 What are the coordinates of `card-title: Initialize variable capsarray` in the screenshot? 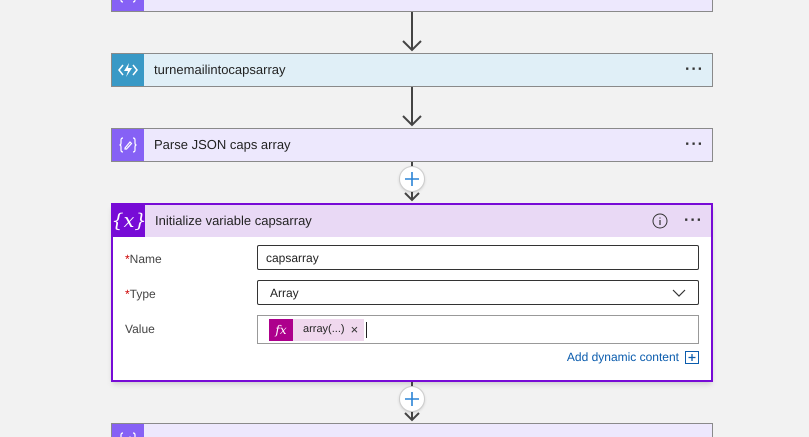 It's located at (234, 221).